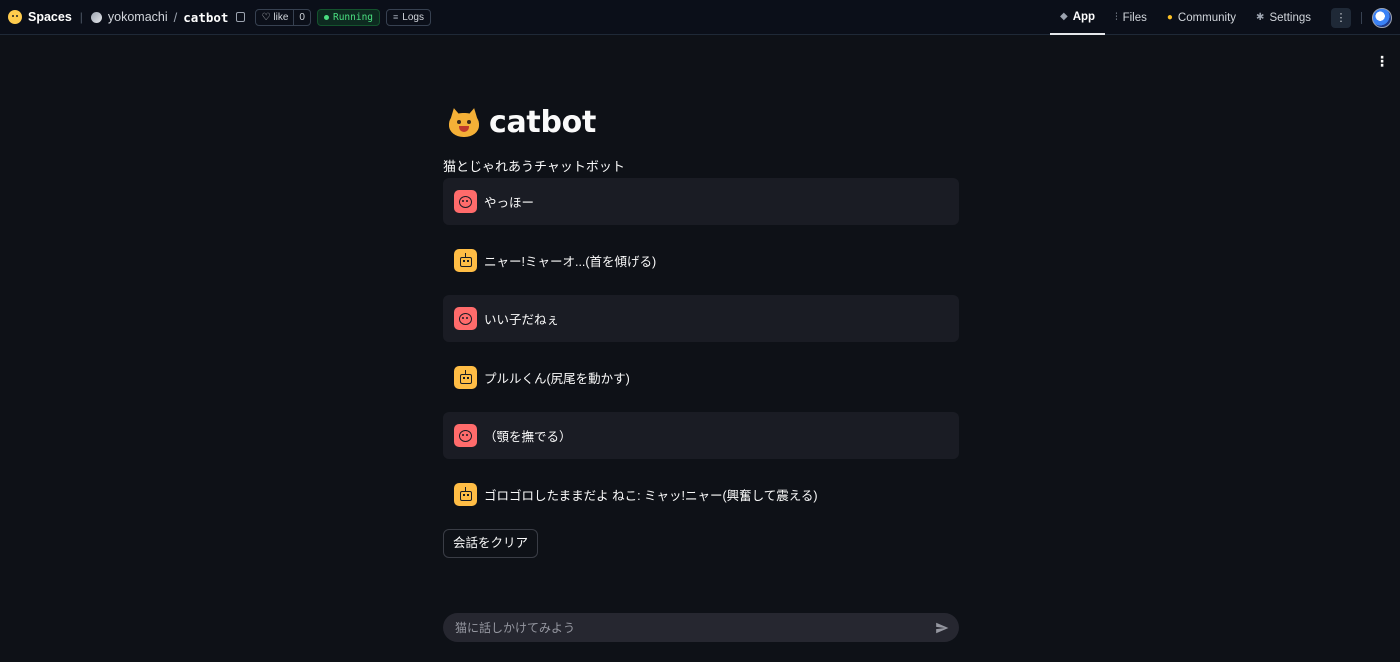 The image size is (1400, 662). What do you see at coordinates (1134, 17) in the screenshot?
I see `tab-files-label: Files` at bounding box center [1134, 17].